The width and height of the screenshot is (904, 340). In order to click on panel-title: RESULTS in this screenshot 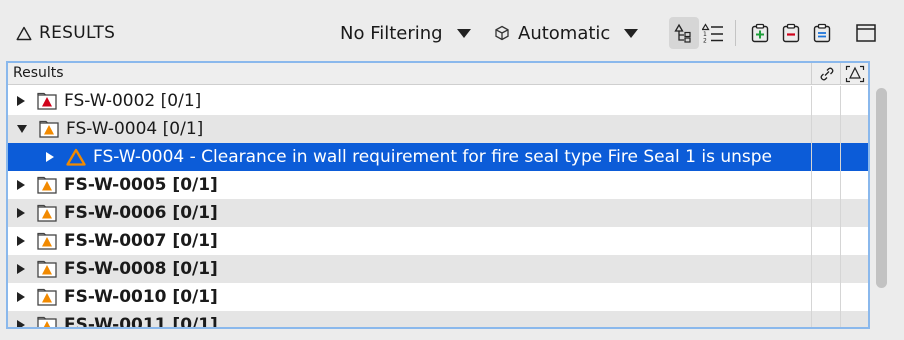, I will do `click(77, 33)`.